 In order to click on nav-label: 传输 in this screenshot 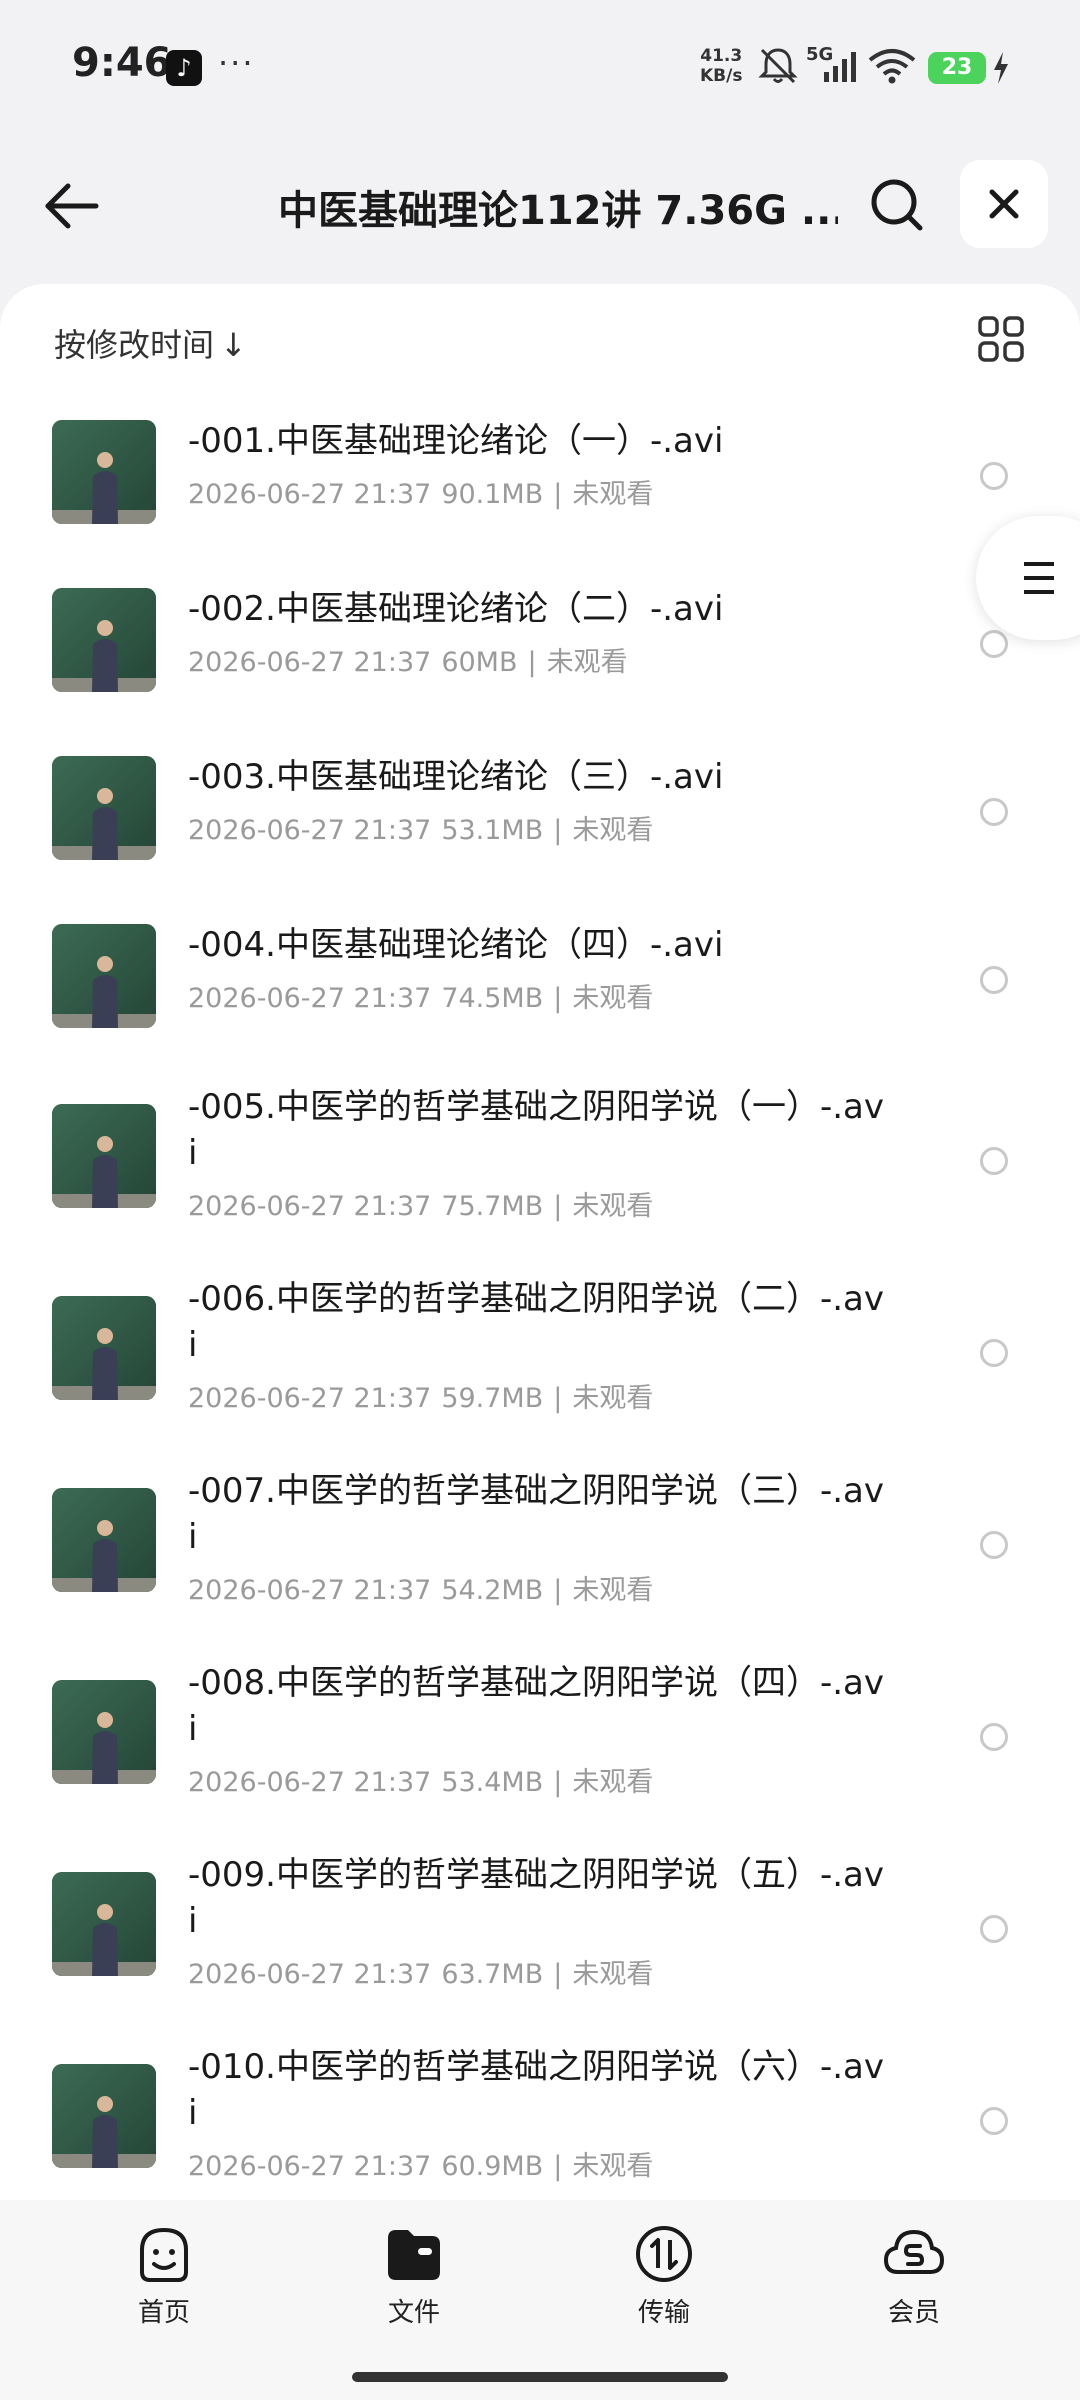, I will do `click(663, 2313)`.